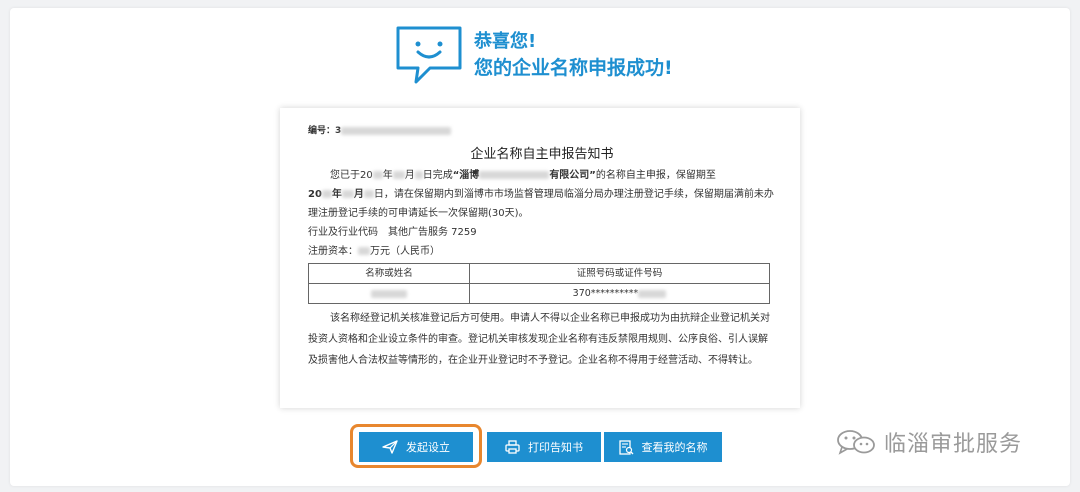 This screenshot has height=492, width=1080. Describe the element at coordinates (512, 447) in the screenshot. I see `printer-icon` at that location.